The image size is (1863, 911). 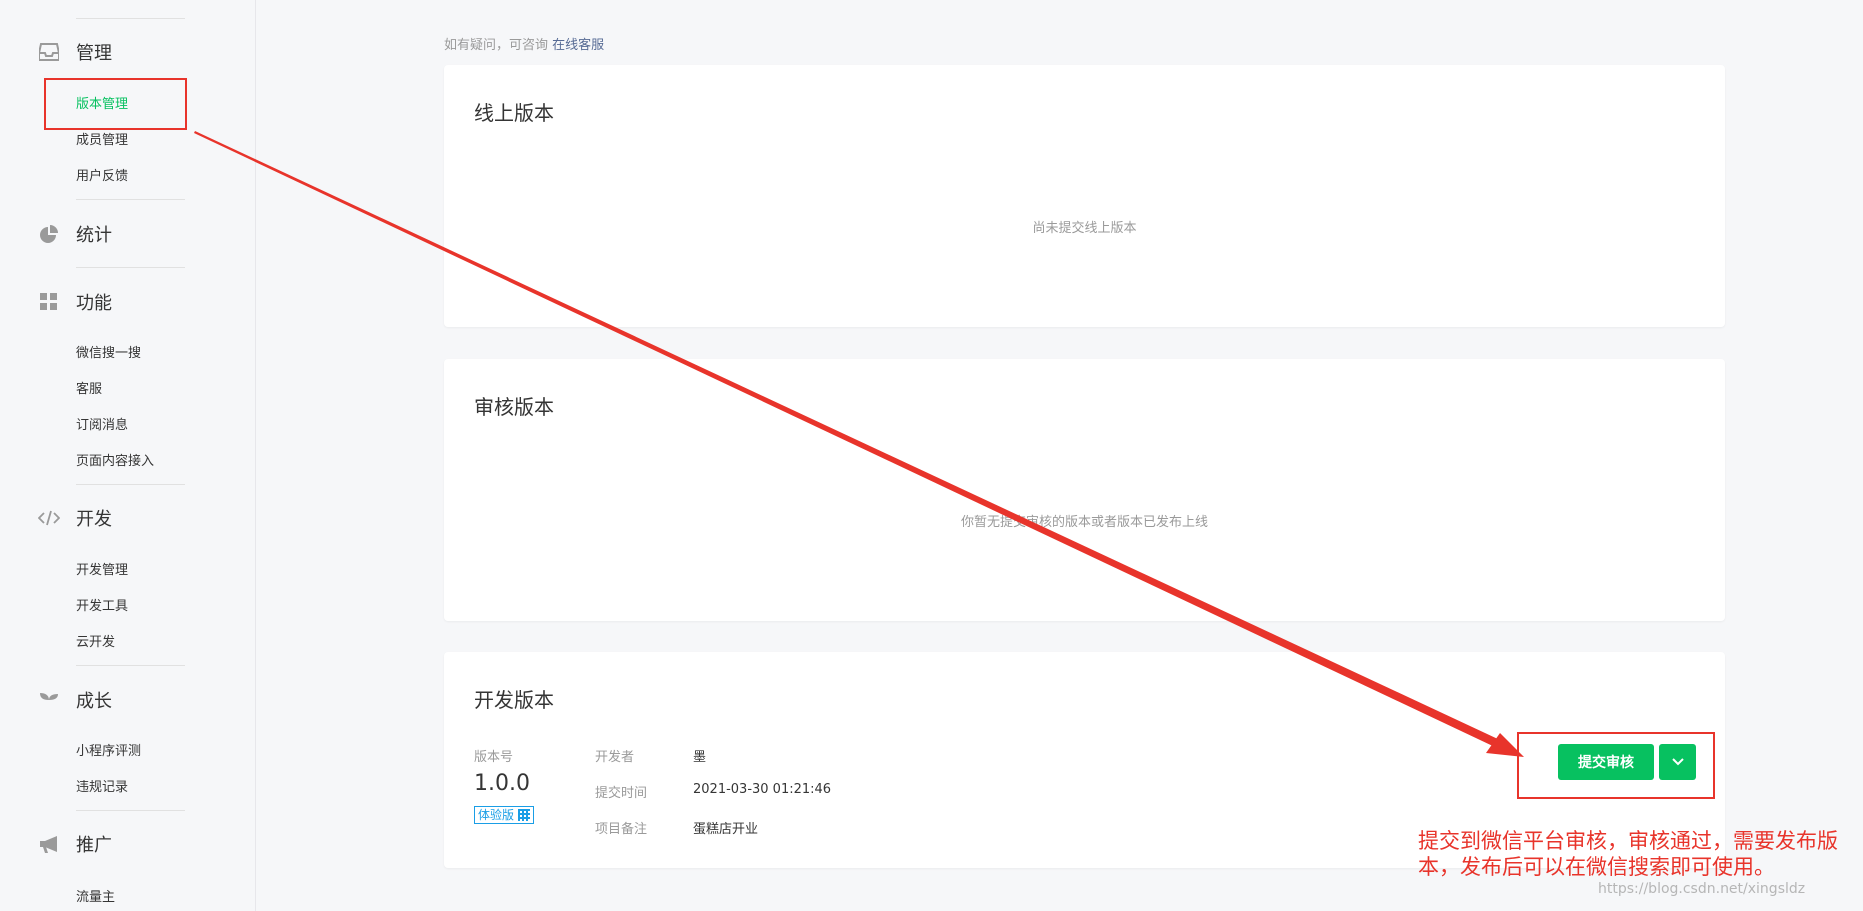 I want to click on sidebar-item-subscribe-message: 订阅消息, so click(x=102, y=423).